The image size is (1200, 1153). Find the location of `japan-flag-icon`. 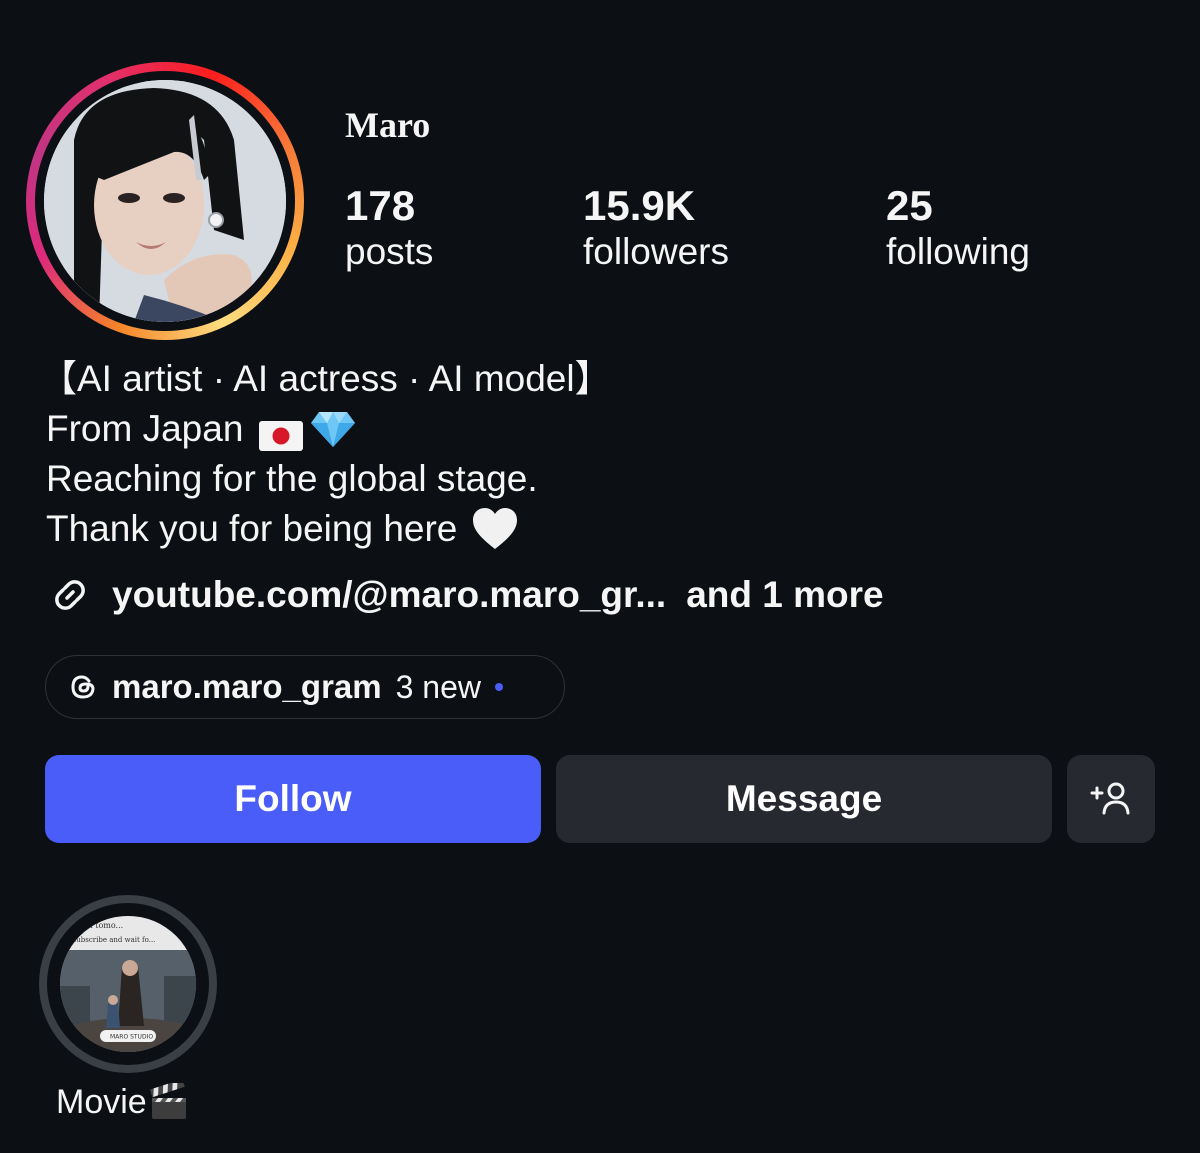

japan-flag-icon is located at coordinates (281, 432).